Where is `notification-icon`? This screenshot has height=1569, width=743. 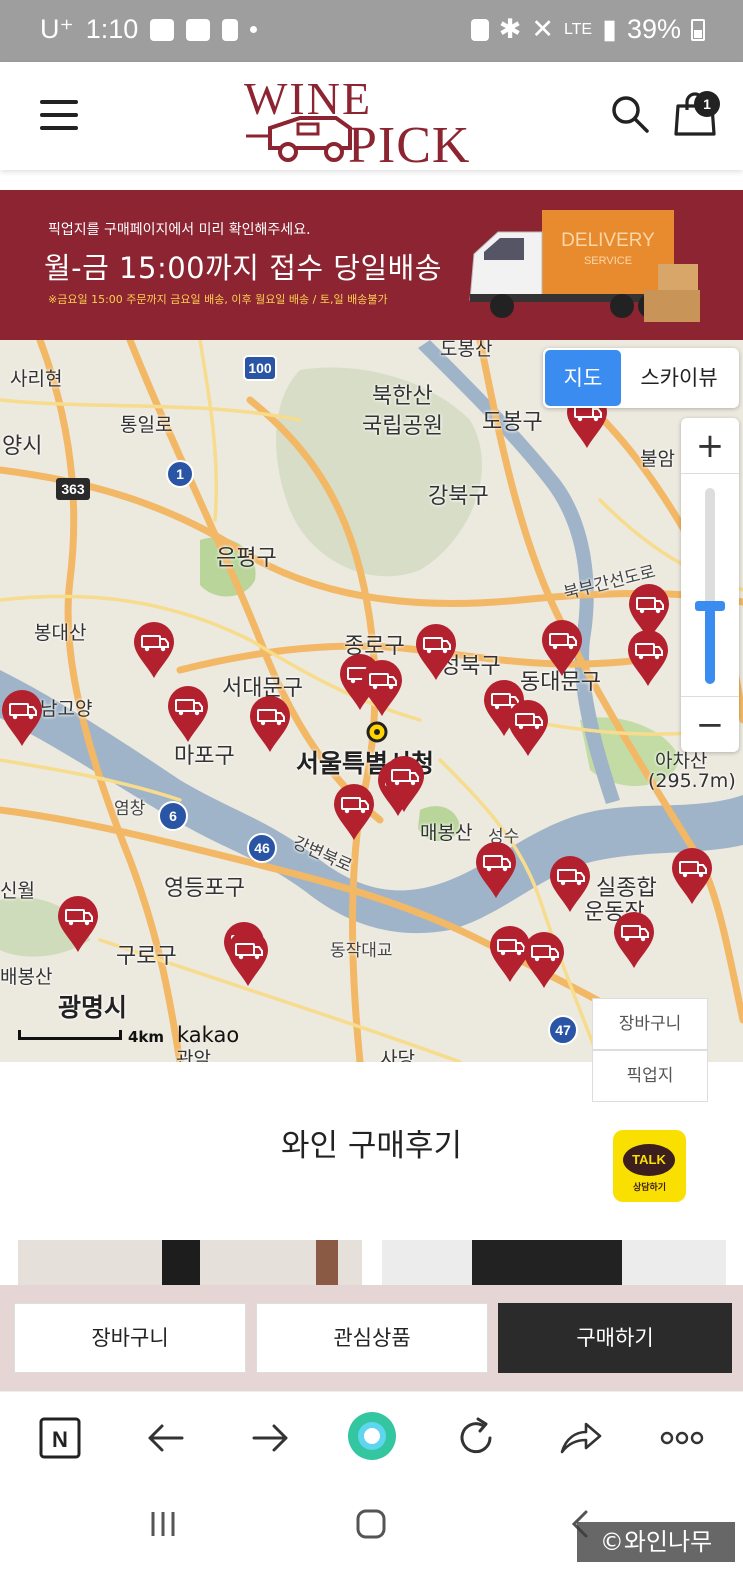 notification-icon is located at coordinates (230, 29).